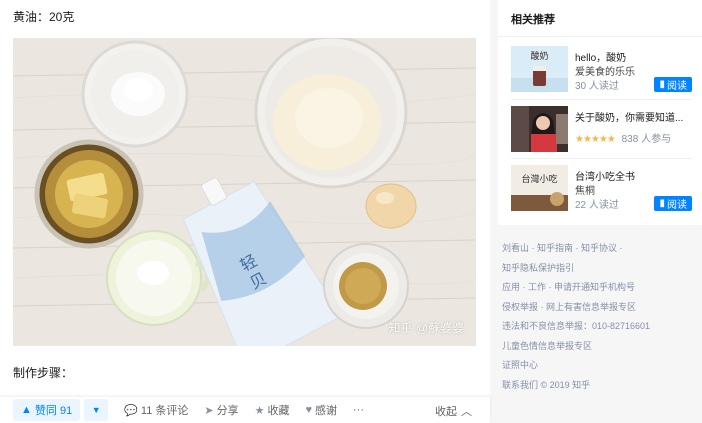 This screenshot has height=423, width=702. I want to click on footer-link-row: 证照中心, so click(599, 366).